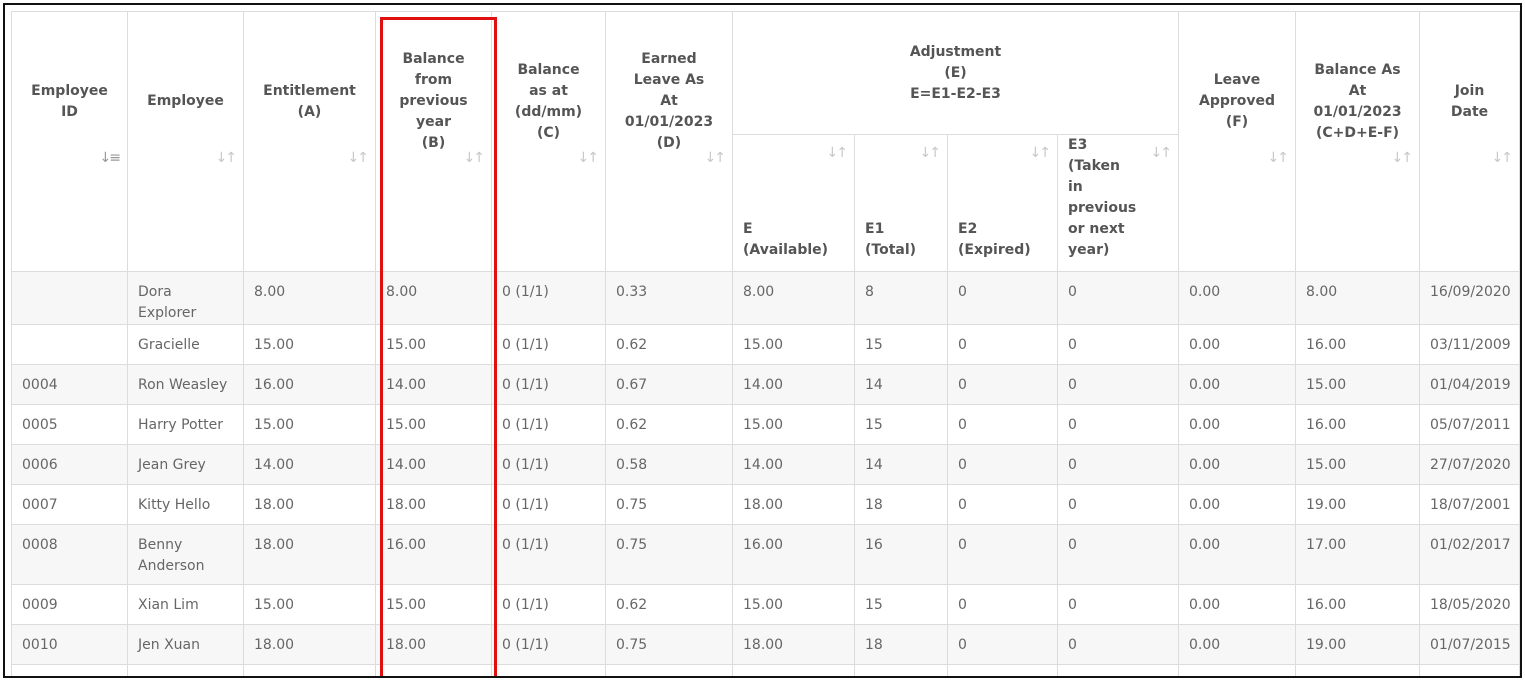 This screenshot has width=1525, height=681. Describe the element at coordinates (669, 141) in the screenshot. I see `column-header-earned-leave: Earned Leave As At 01/01/2023 (D) ↓↑` at that location.